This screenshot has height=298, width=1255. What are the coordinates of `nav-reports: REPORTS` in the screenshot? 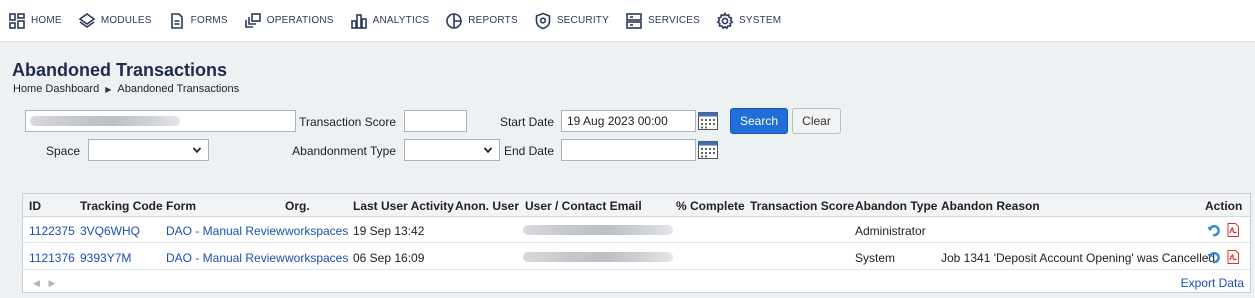 It's located at (481, 21).